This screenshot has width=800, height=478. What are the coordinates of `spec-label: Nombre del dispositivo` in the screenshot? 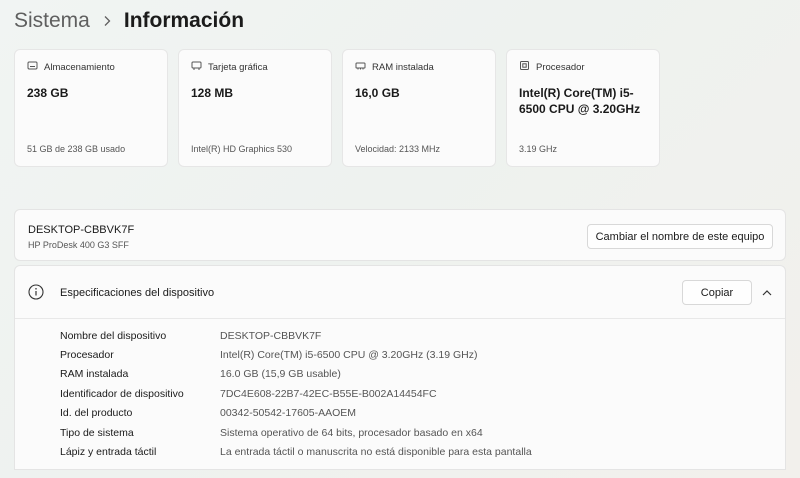 It's located at (113, 335).